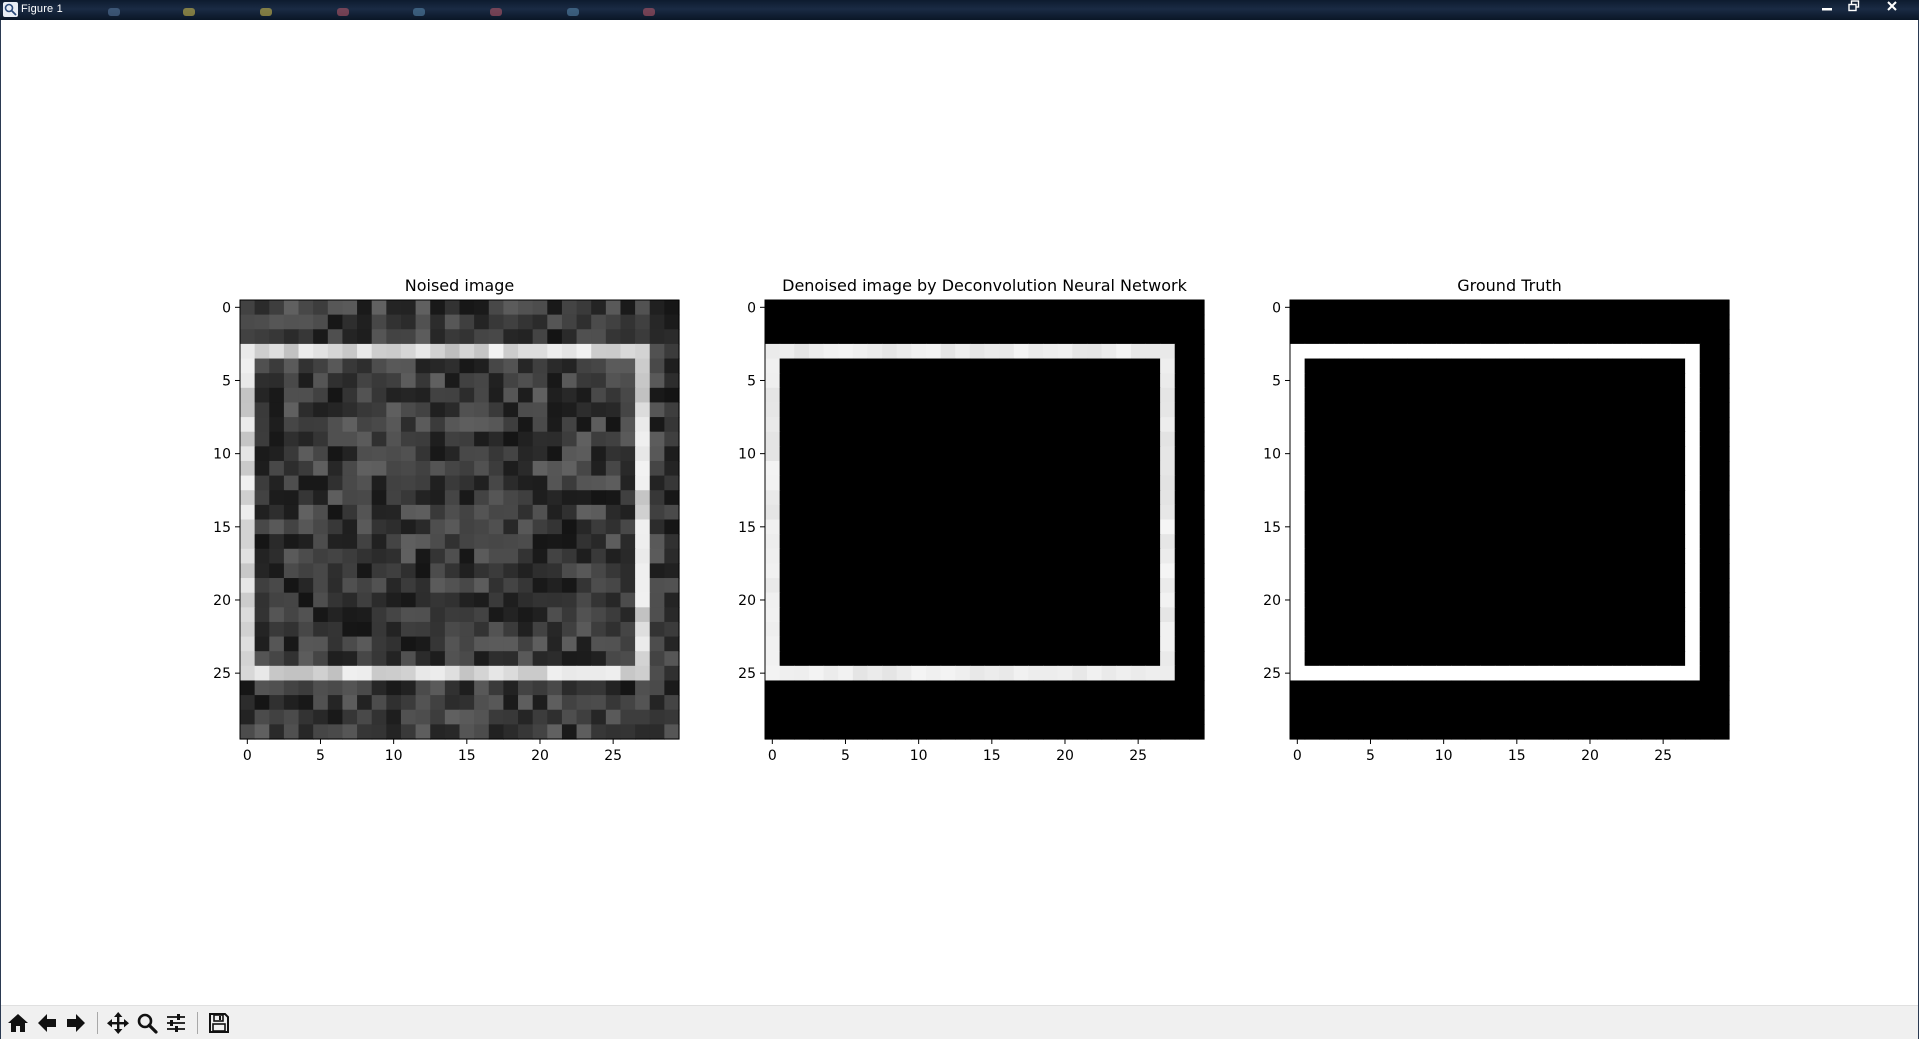 This screenshot has height=1039, width=1919. What do you see at coordinates (219, 1023) in the screenshot?
I see `save-button` at bounding box center [219, 1023].